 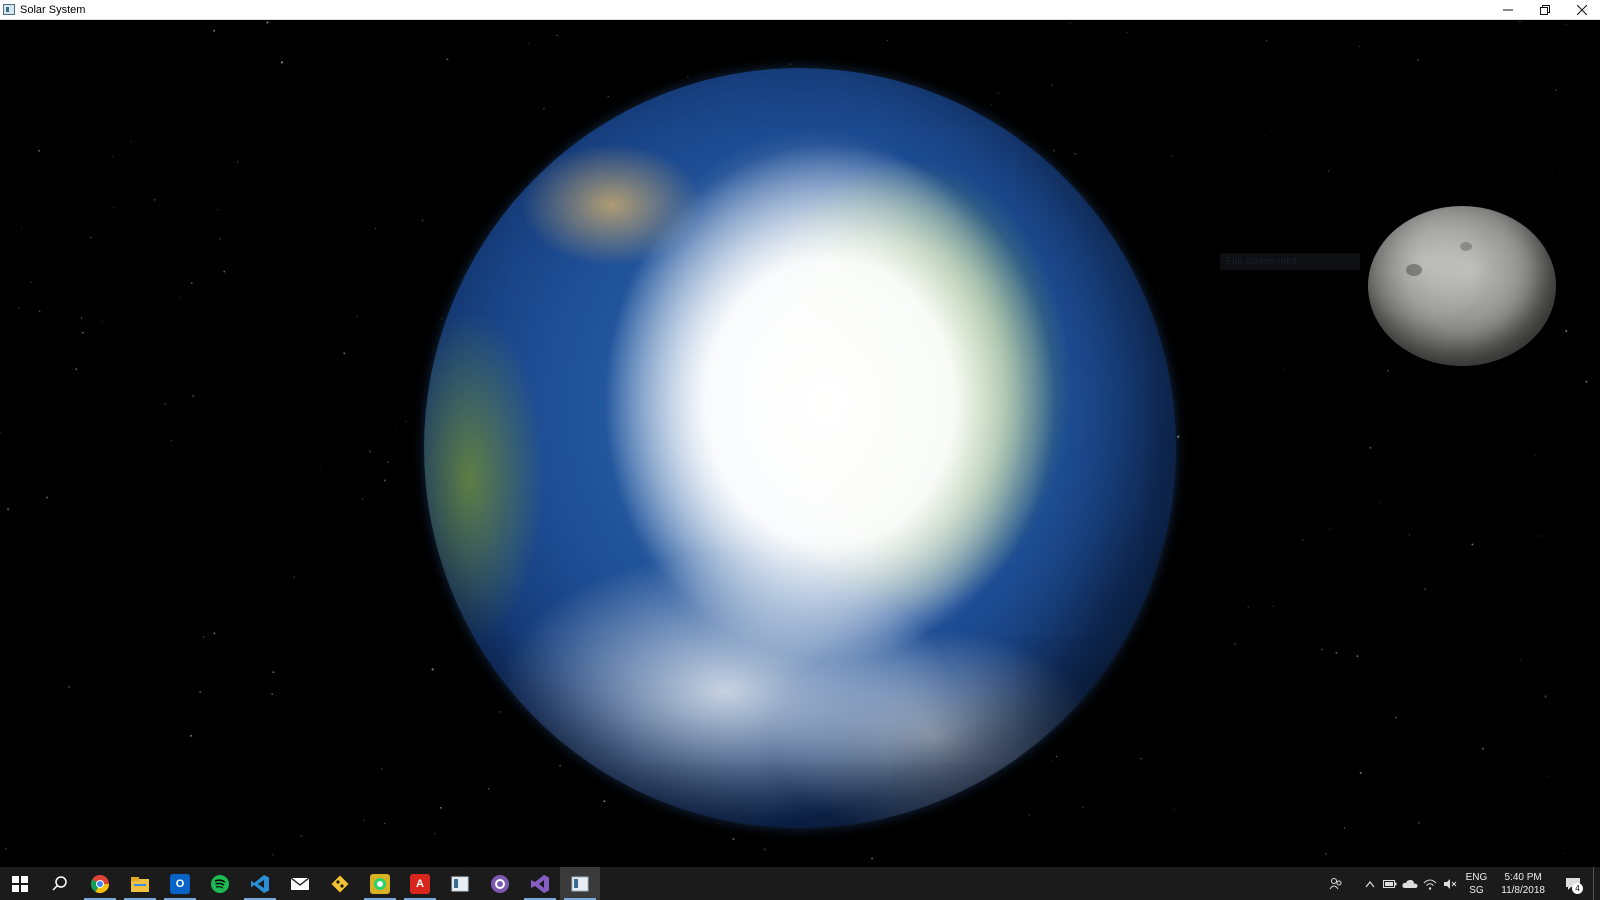 I want to click on restore-icon, so click(x=1544, y=9).